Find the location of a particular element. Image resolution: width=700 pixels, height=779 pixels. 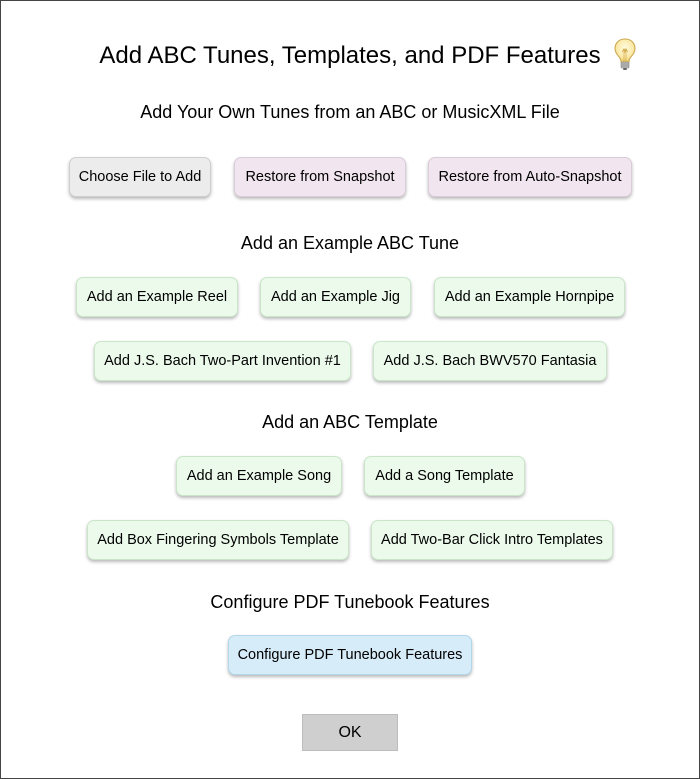

section-example-title: Add an Example ABC Tune is located at coordinates (350, 243).